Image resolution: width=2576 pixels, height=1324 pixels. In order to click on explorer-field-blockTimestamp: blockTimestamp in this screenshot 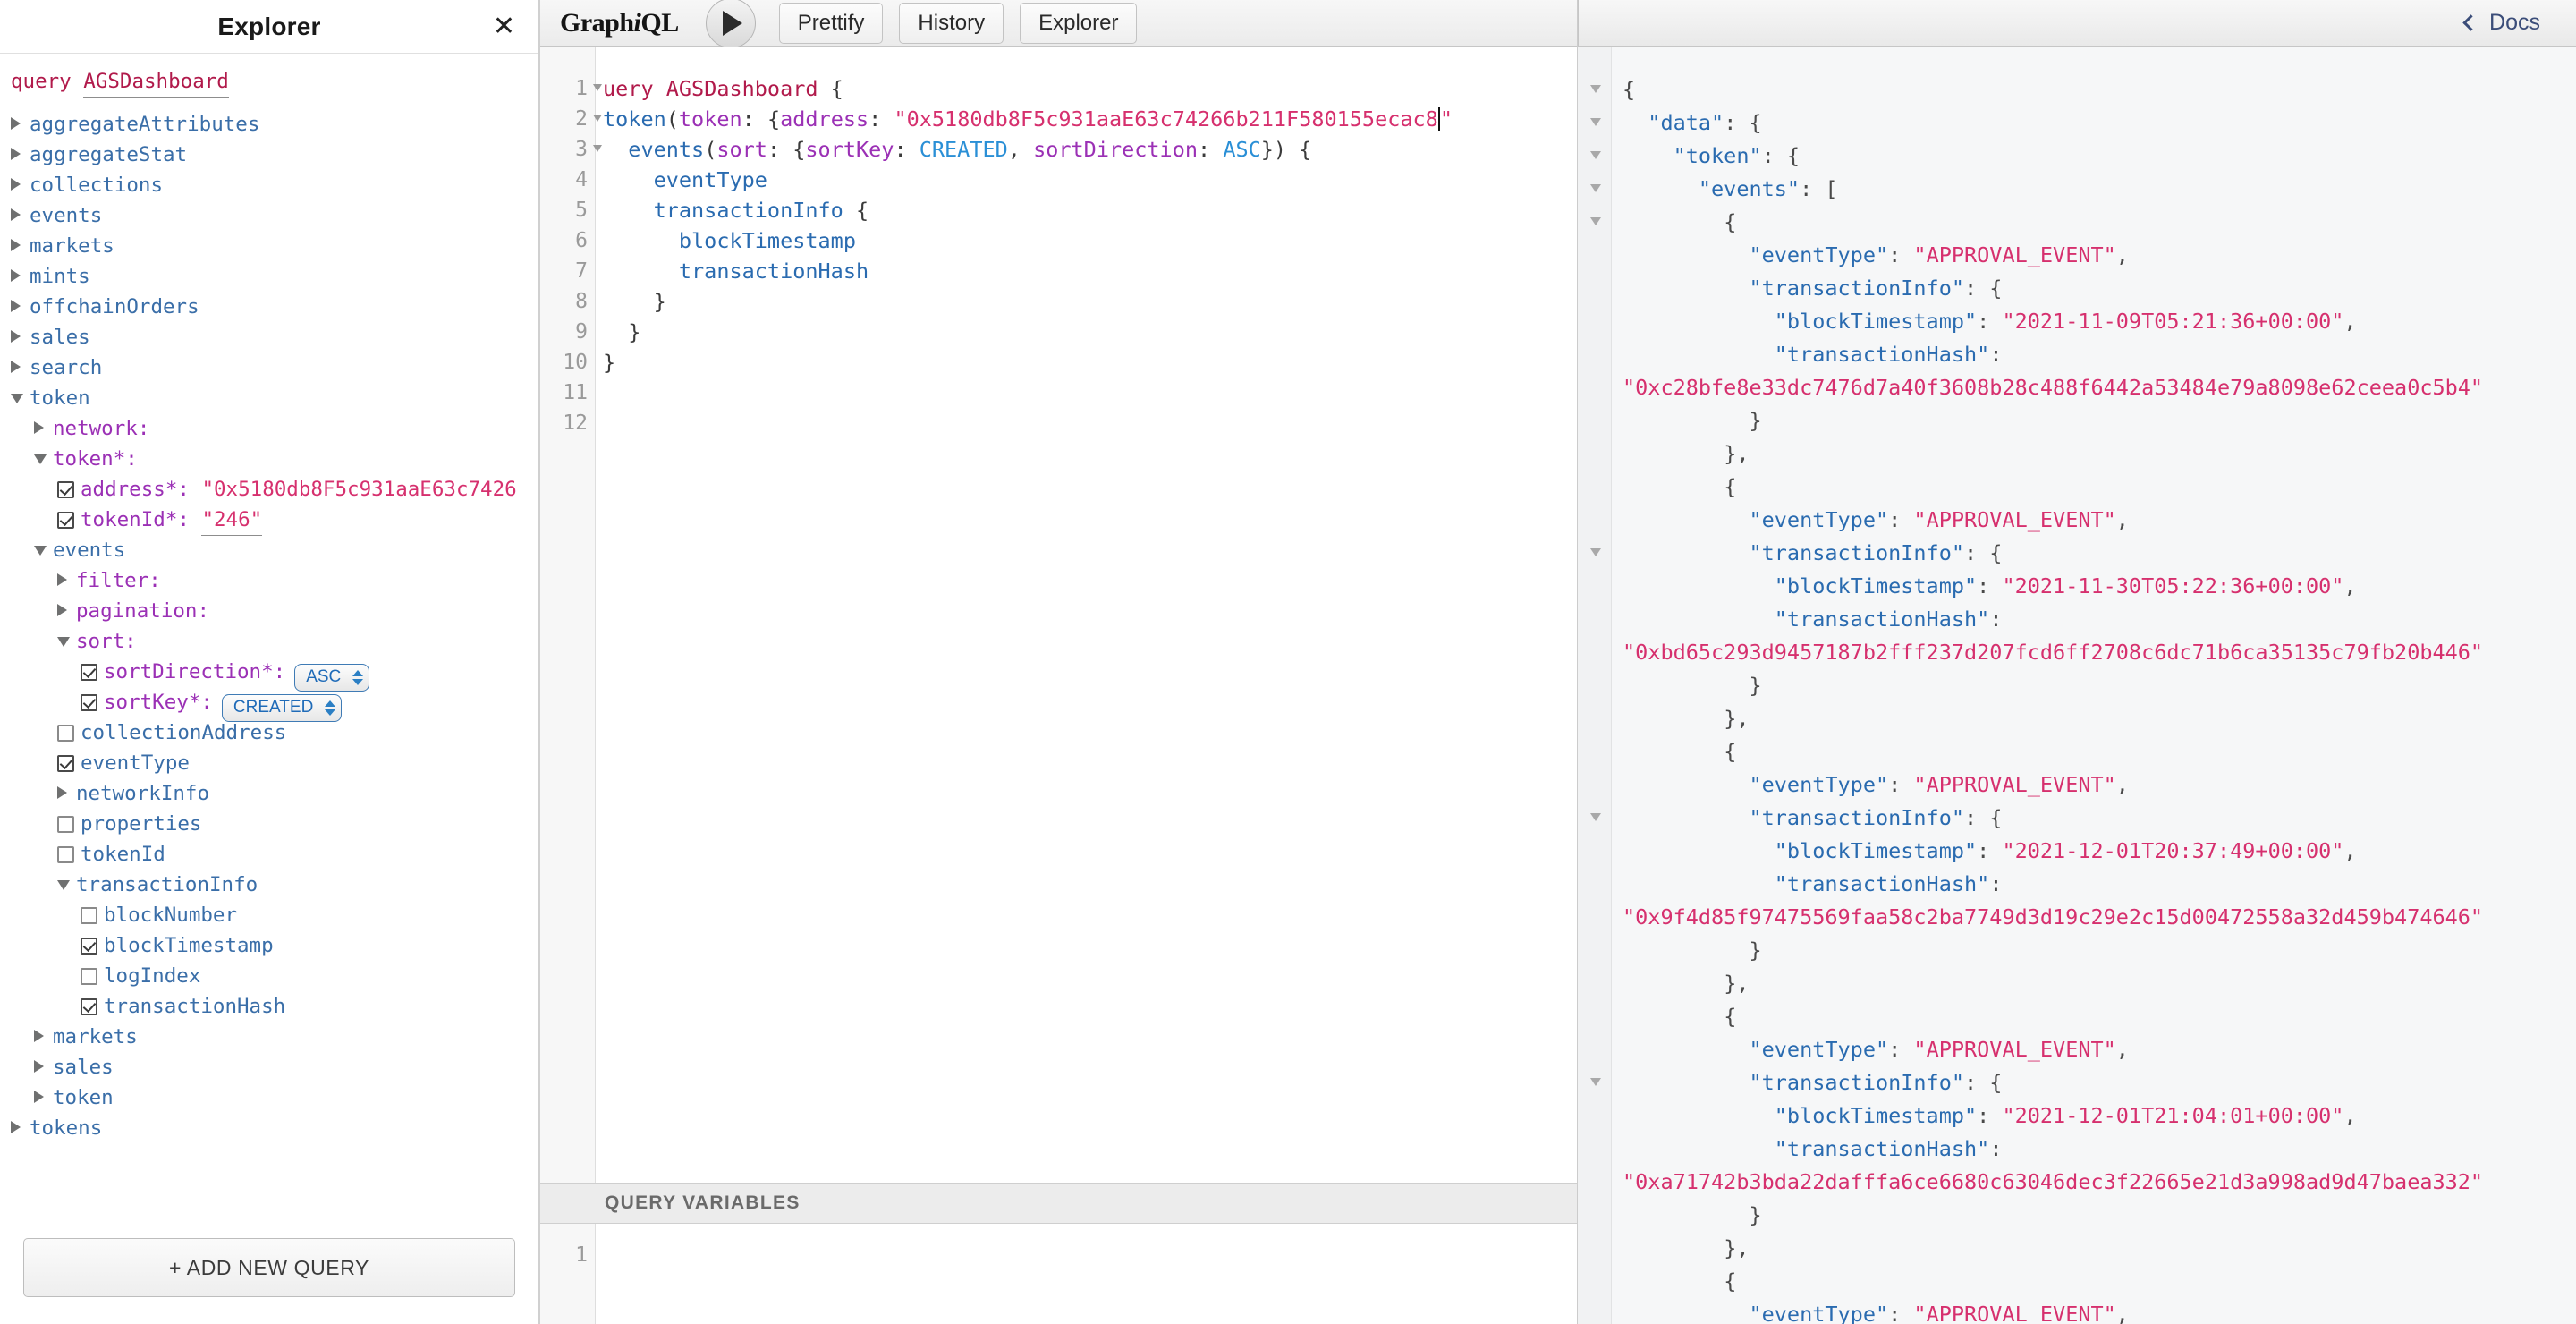, I will do `click(269, 945)`.